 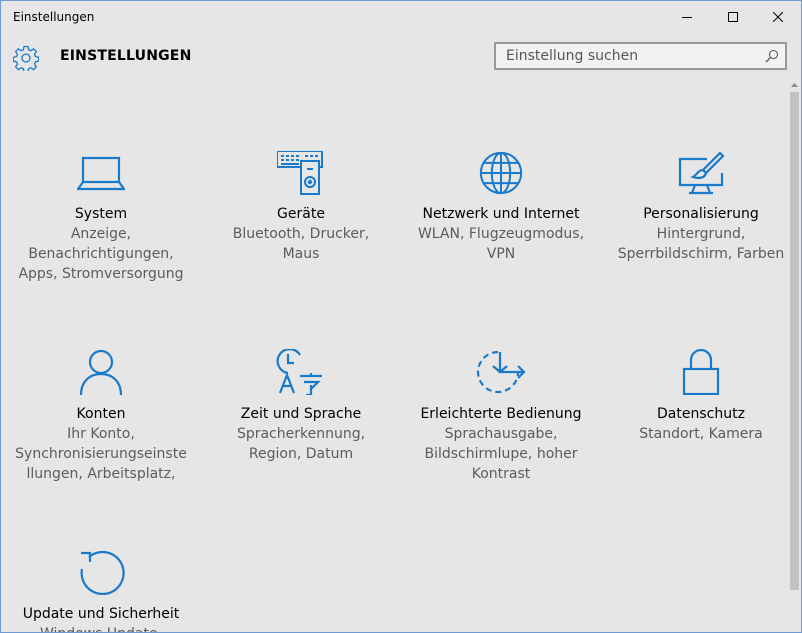 I want to click on tile-title: Update und Sicherheit, so click(x=101, y=614).